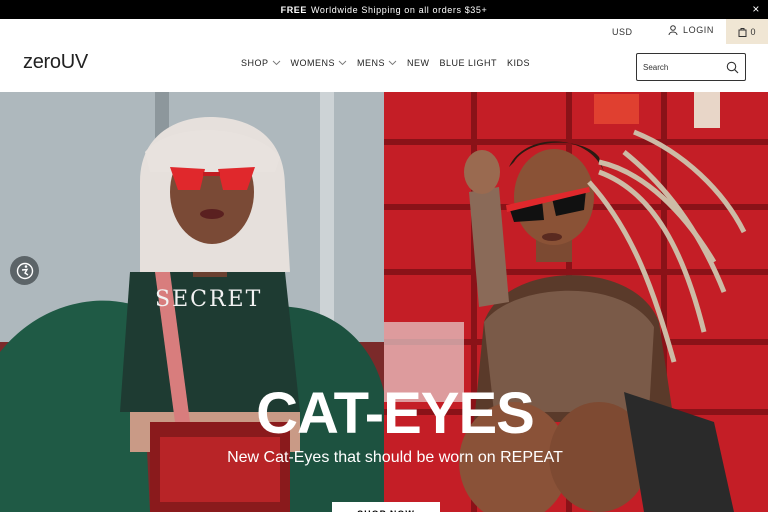 Image resolution: width=768 pixels, height=512 pixels. I want to click on site-logo: zeroUV, so click(55, 62).